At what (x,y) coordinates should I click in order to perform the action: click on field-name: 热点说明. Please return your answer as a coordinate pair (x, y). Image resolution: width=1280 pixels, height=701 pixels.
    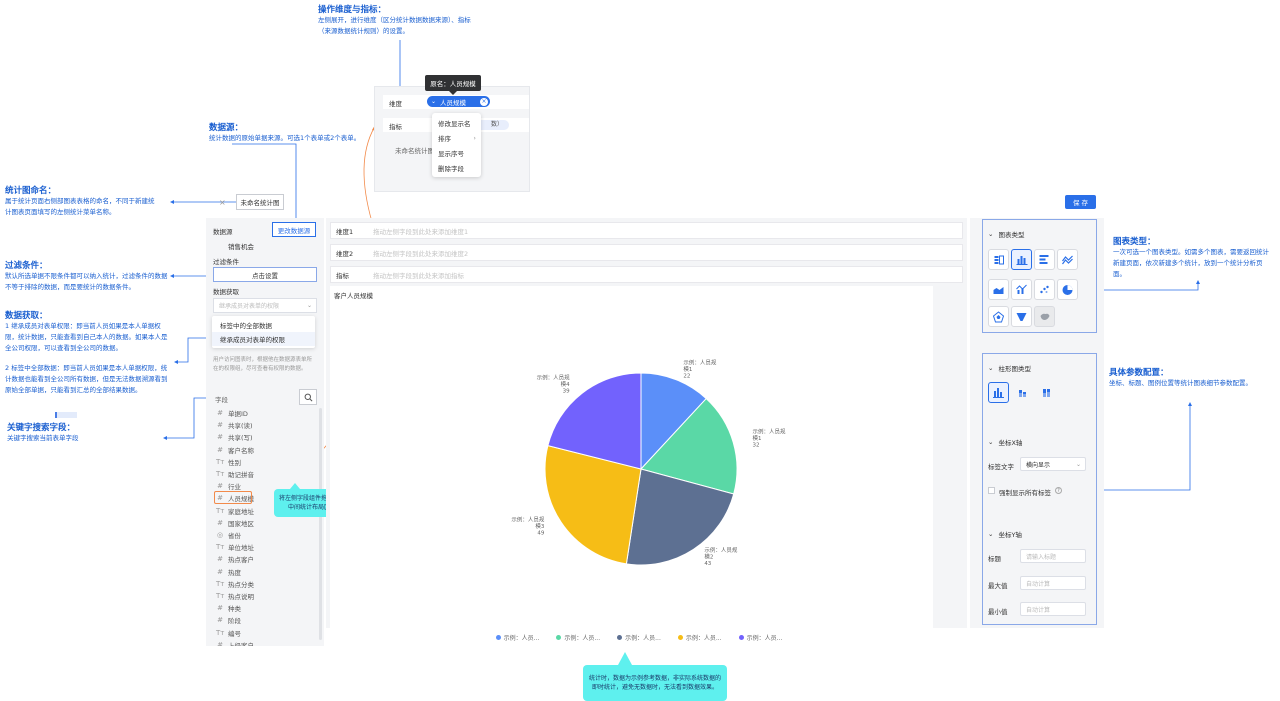
    Looking at the image, I should click on (241, 597).